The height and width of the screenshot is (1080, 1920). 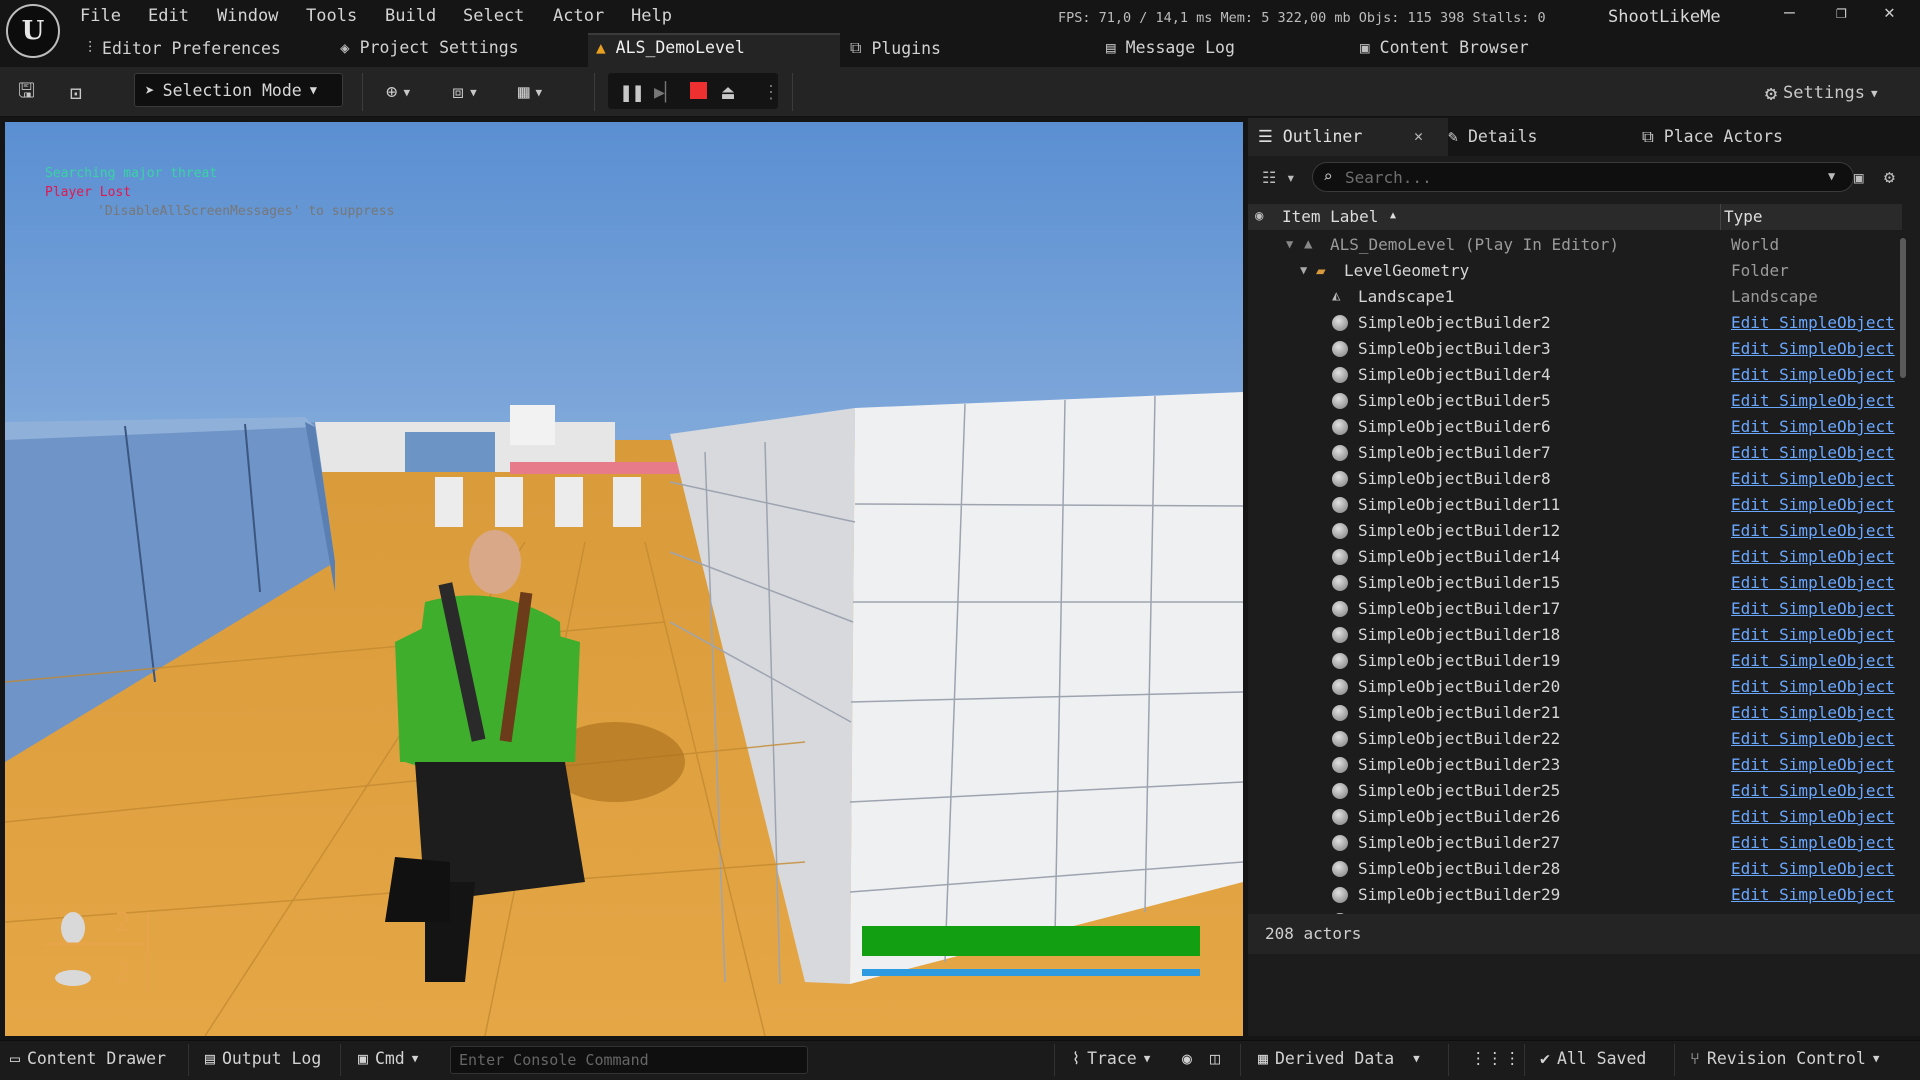 What do you see at coordinates (1170, 47) in the screenshot?
I see `tab-message-log: ▤ Message Log` at bounding box center [1170, 47].